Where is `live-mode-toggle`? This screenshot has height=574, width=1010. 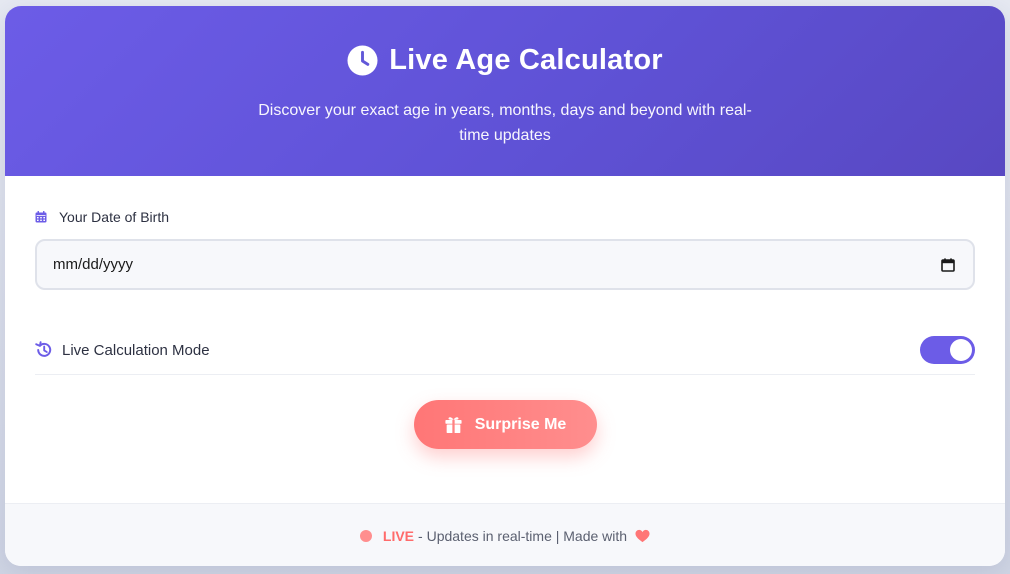
live-mode-toggle is located at coordinates (947, 350).